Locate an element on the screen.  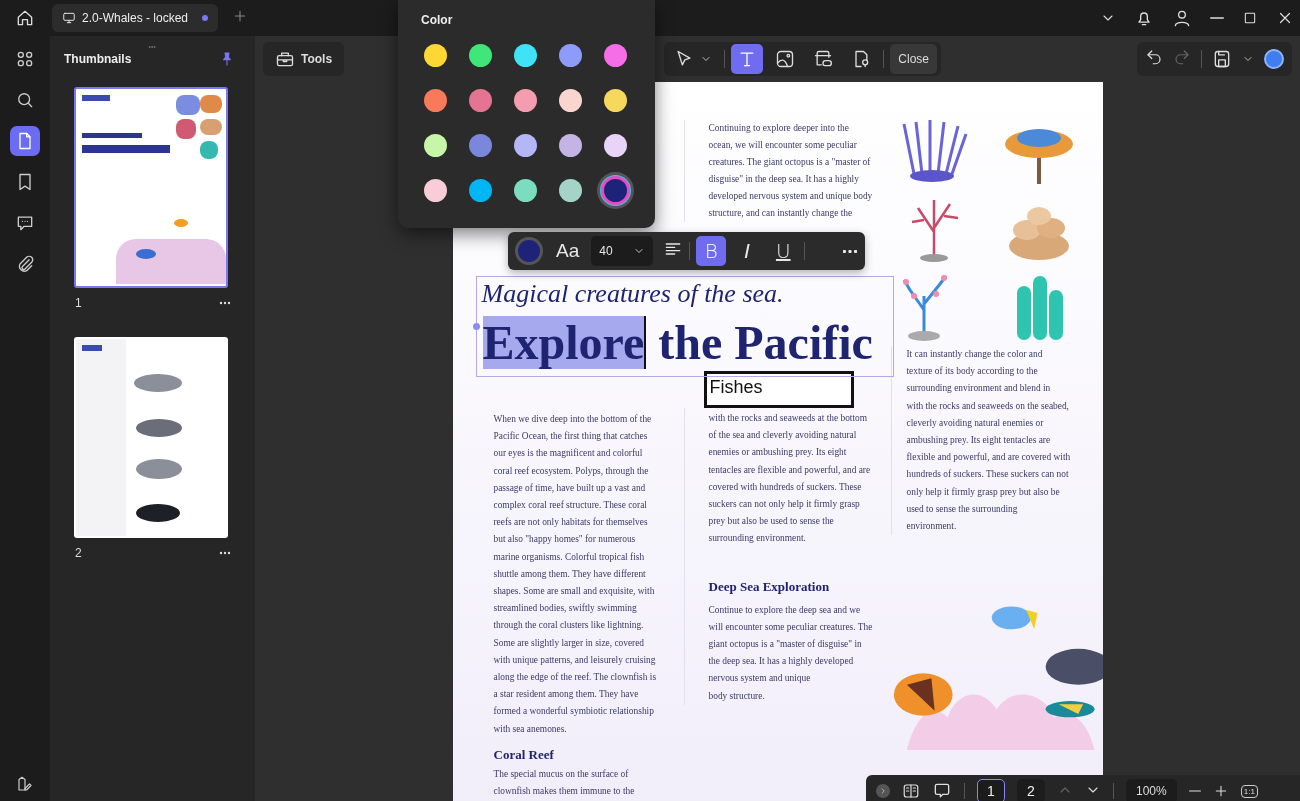
two-page-view-icon is located at coordinates (911, 791).